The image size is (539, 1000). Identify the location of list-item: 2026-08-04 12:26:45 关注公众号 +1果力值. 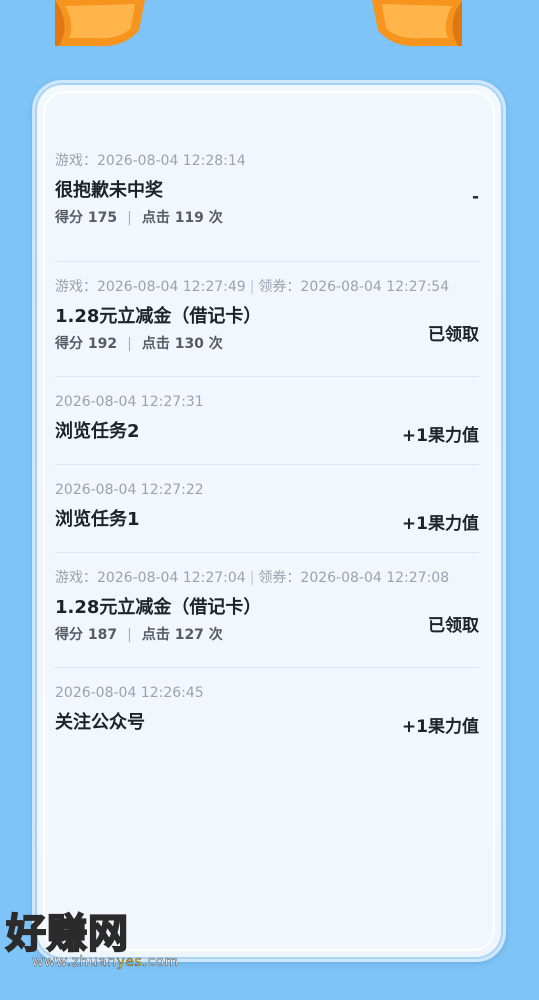
(267, 708).